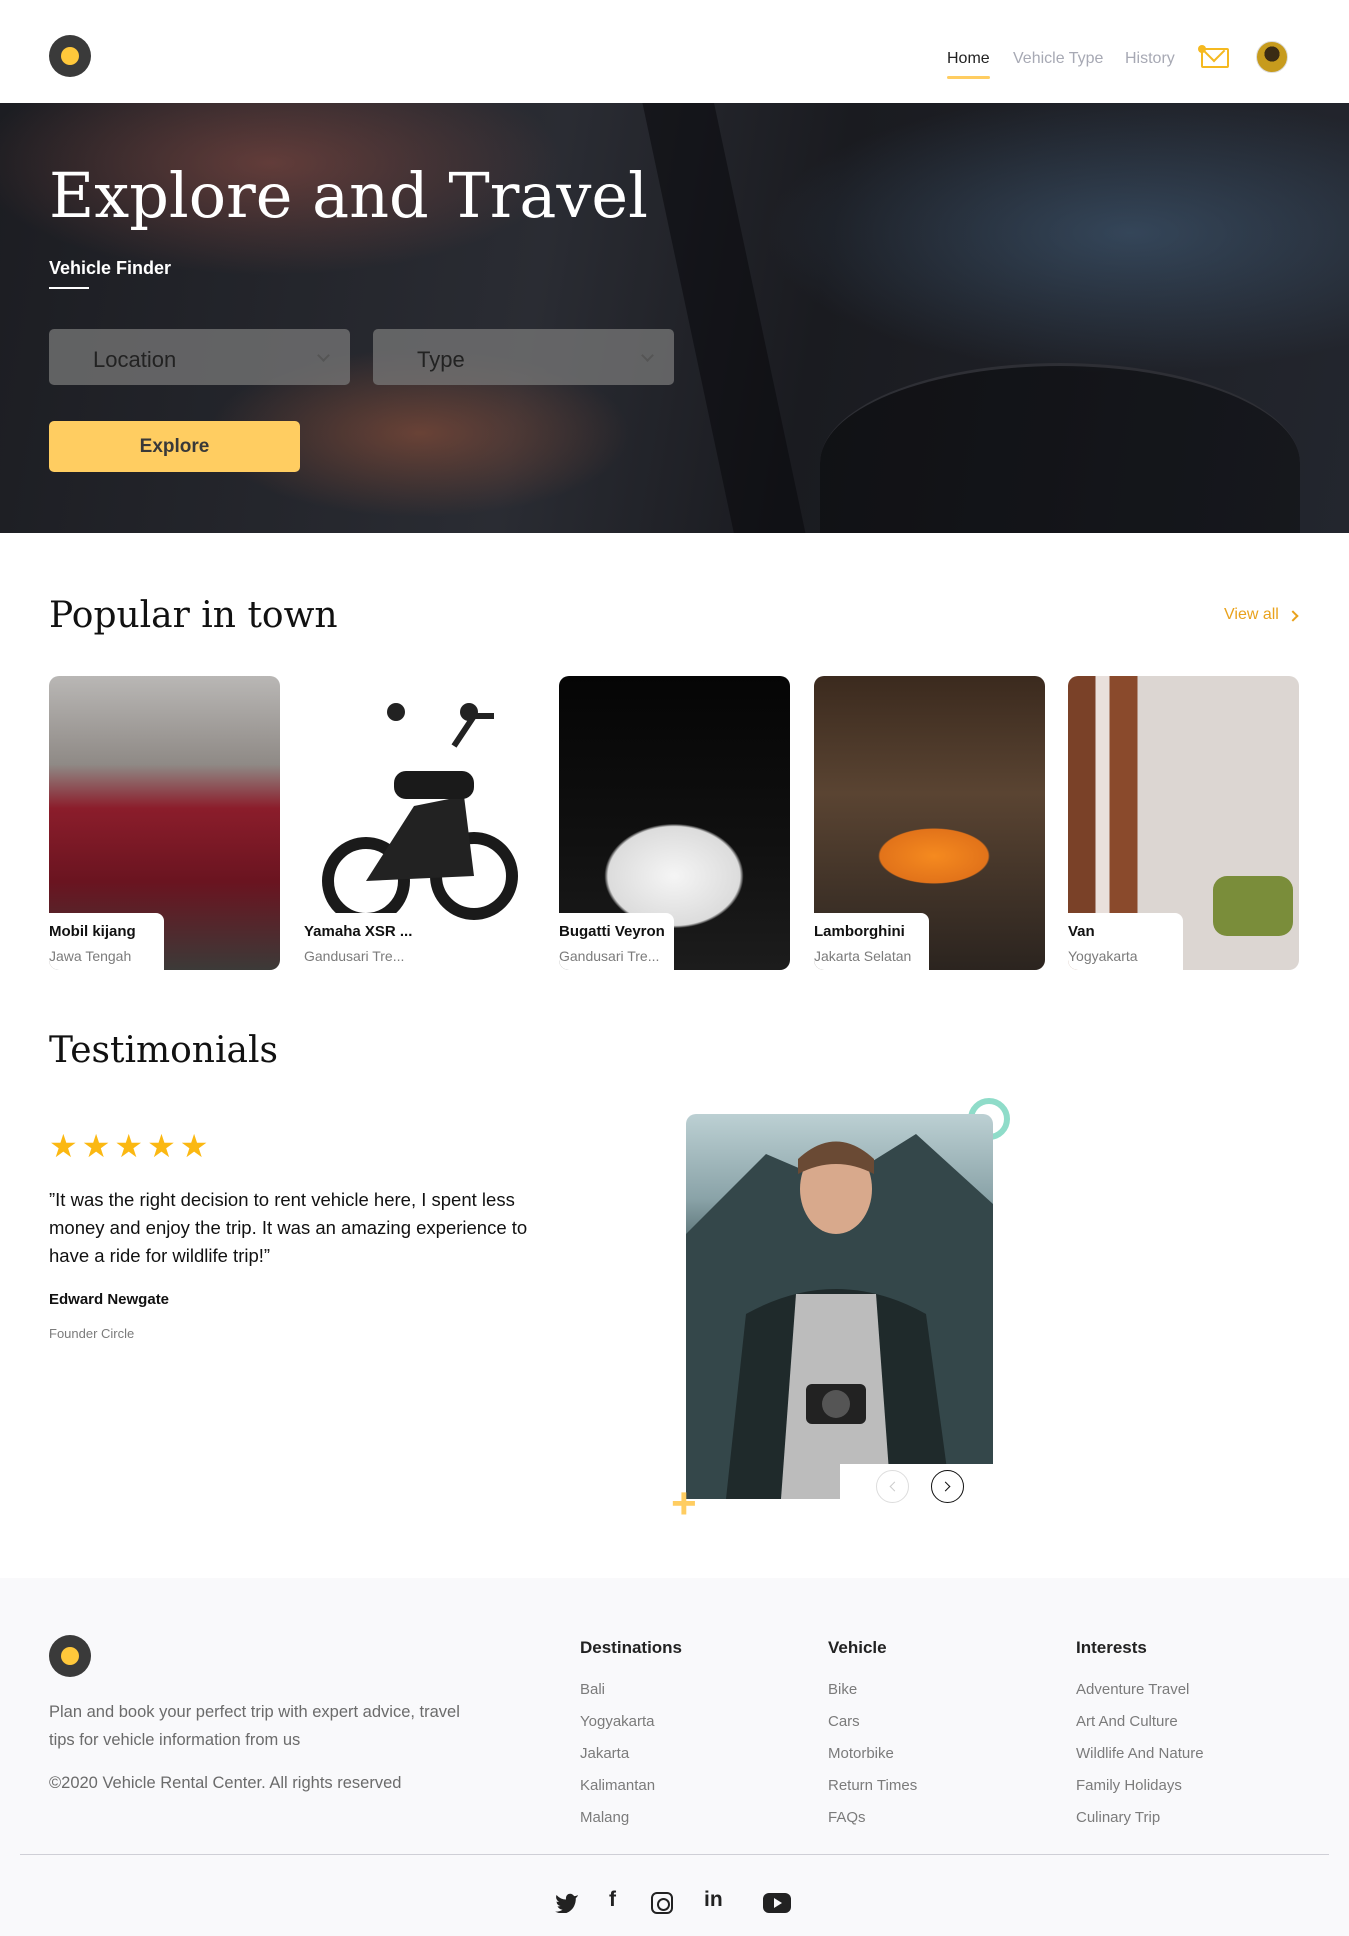 The image size is (1349, 1936). I want to click on nav-link-home: Home, so click(968, 64).